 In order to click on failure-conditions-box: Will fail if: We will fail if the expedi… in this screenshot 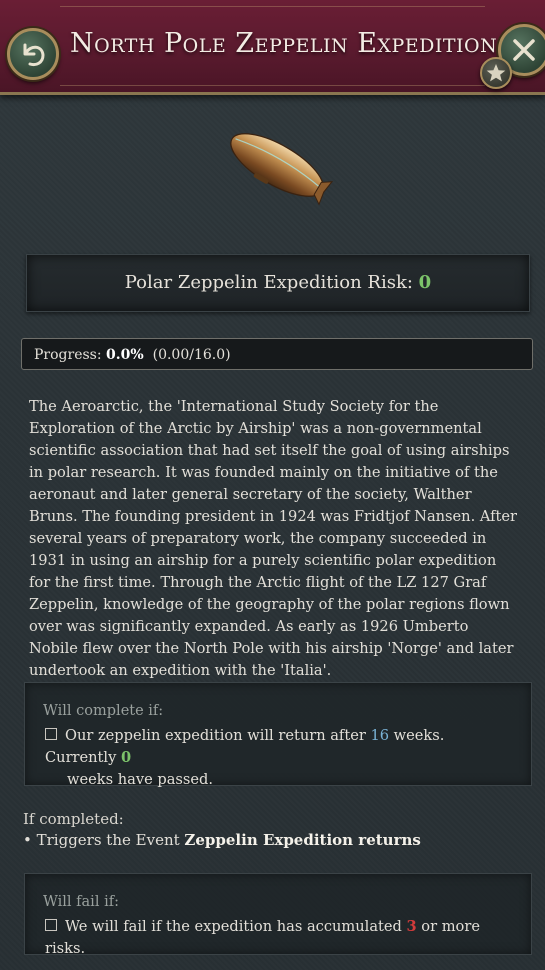, I will do `click(278, 915)`.